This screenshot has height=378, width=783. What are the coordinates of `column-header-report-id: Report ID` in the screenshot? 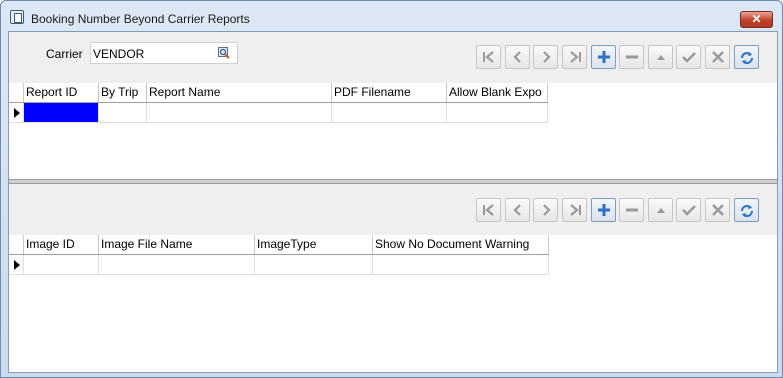 It's located at (61, 92).